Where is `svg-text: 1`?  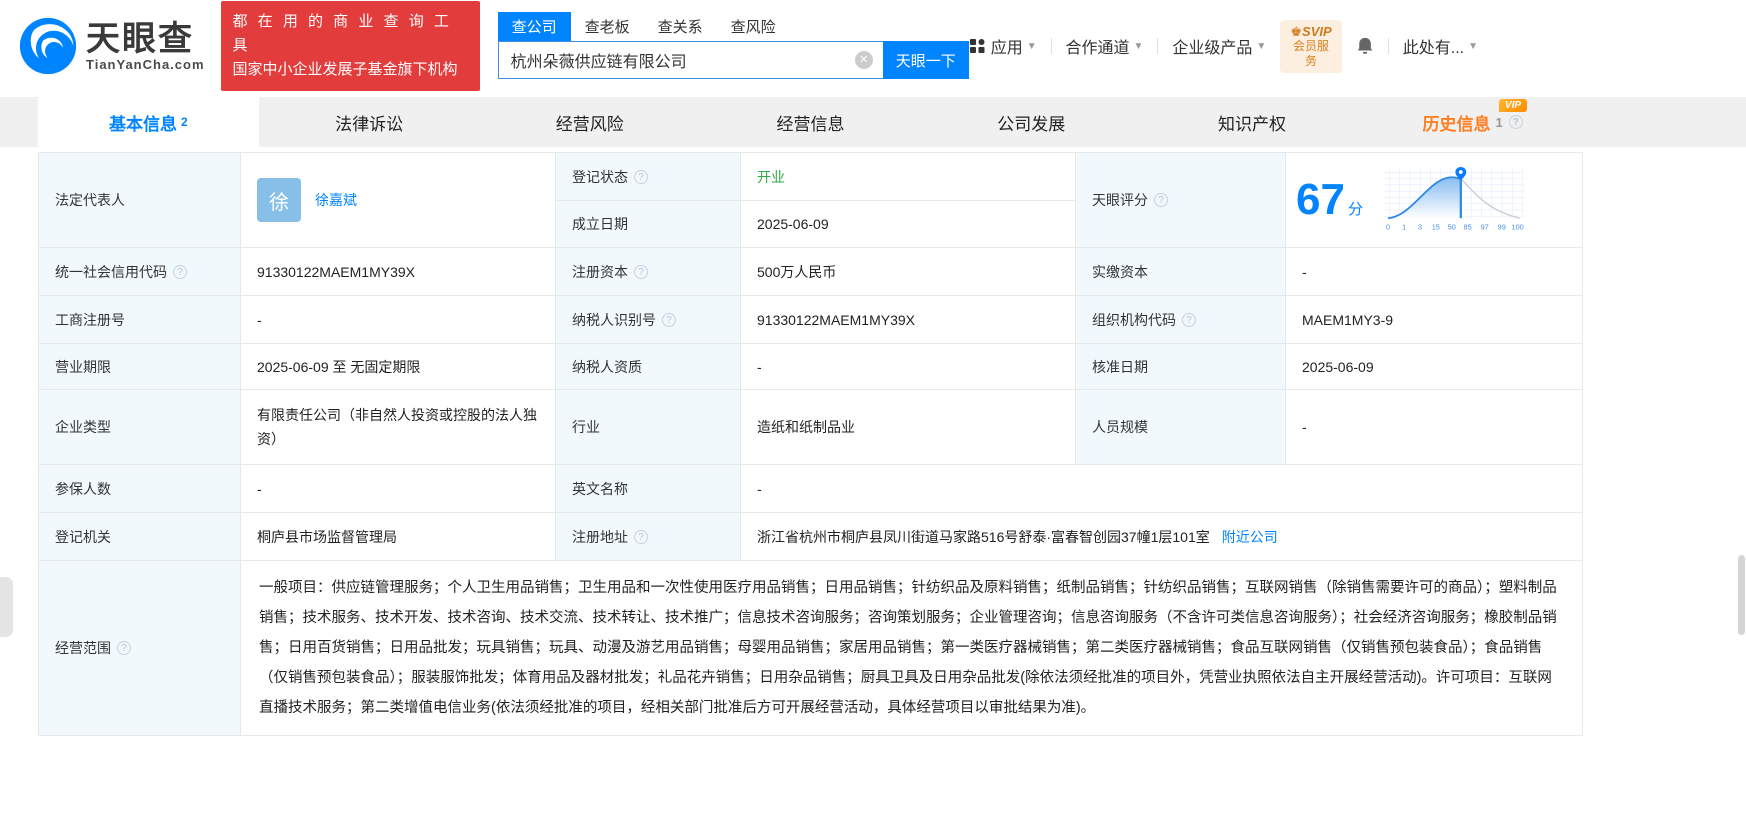 svg-text: 1 is located at coordinates (1404, 227).